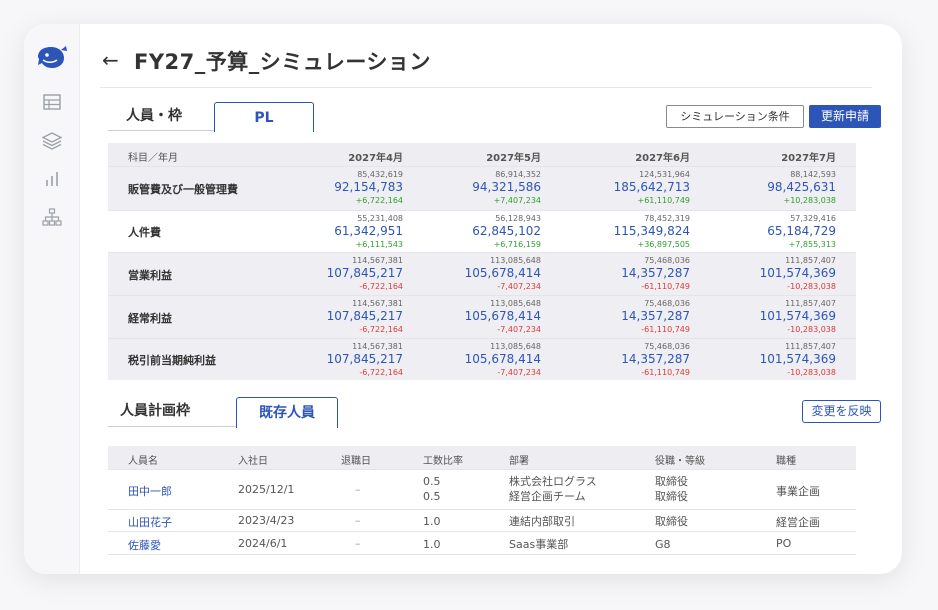  I want to click on org-chart-icon, so click(52, 217).